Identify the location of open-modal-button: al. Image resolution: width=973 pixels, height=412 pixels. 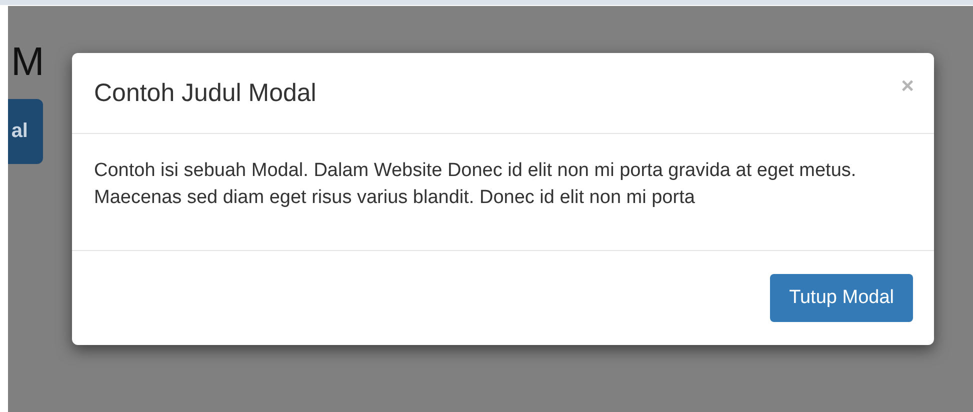
(25, 131).